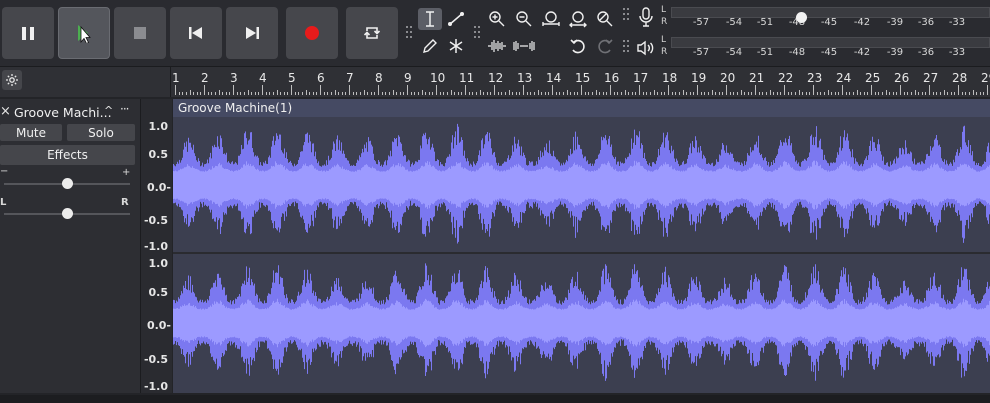 The width and height of the screenshot is (990, 403). Describe the element at coordinates (646, 48) in the screenshot. I see `playback-meter-button` at that location.